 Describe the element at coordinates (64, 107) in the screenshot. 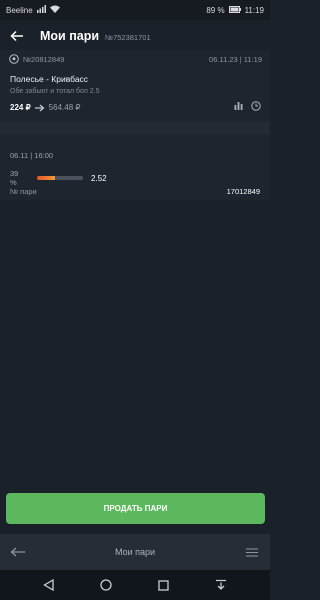

I see `payout-amount: 564.48 ₽` at that location.